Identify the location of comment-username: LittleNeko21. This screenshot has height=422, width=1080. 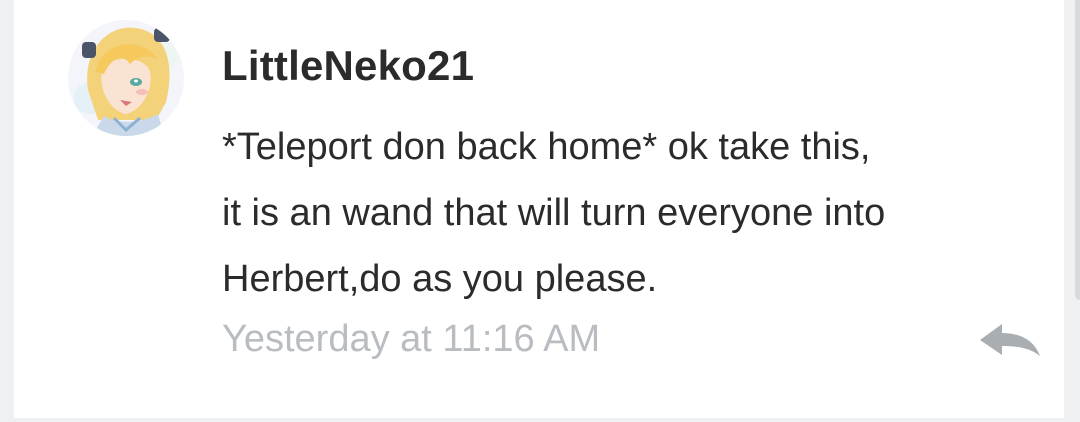
(348, 66).